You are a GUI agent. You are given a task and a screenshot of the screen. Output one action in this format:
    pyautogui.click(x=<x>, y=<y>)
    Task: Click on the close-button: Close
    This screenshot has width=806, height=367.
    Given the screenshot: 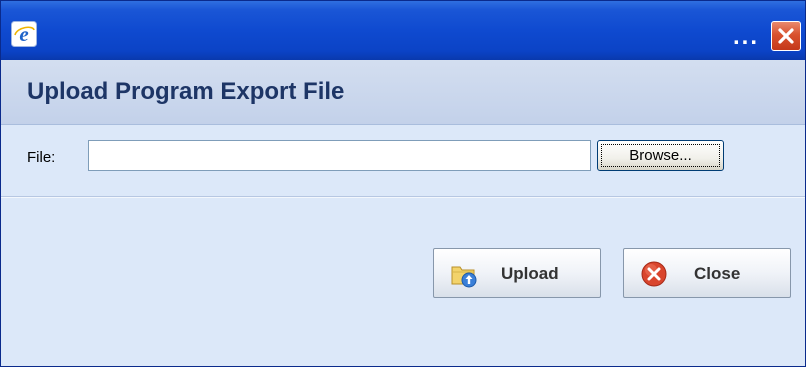 What is the action you would take?
    pyautogui.click(x=707, y=273)
    